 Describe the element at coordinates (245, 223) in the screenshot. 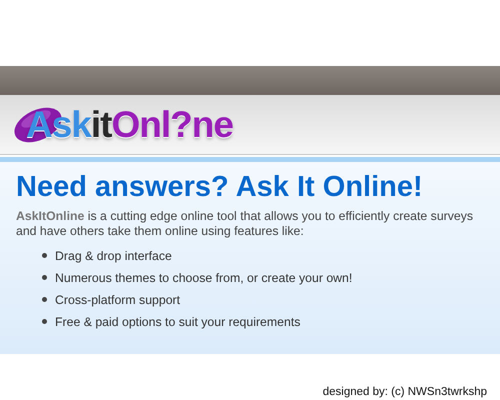

I see `intro-text: AskItOnline is a cutting edge online tool that allows you to efficiently create surveys and have others take them online using features like:` at that location.